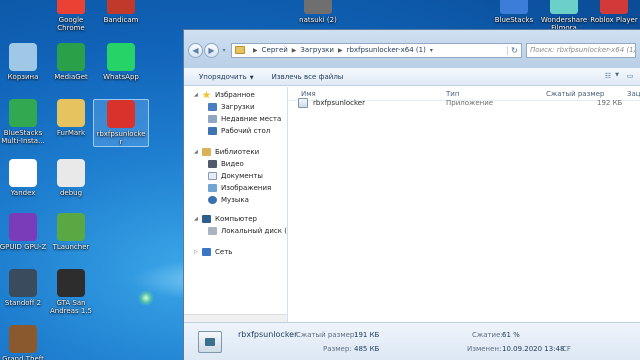 The width and height of the screenshot is (640, 360). I want to click on desktop-icon-rbxfpsunlocker: rbxfpsunlocke r, so click(121, 123).